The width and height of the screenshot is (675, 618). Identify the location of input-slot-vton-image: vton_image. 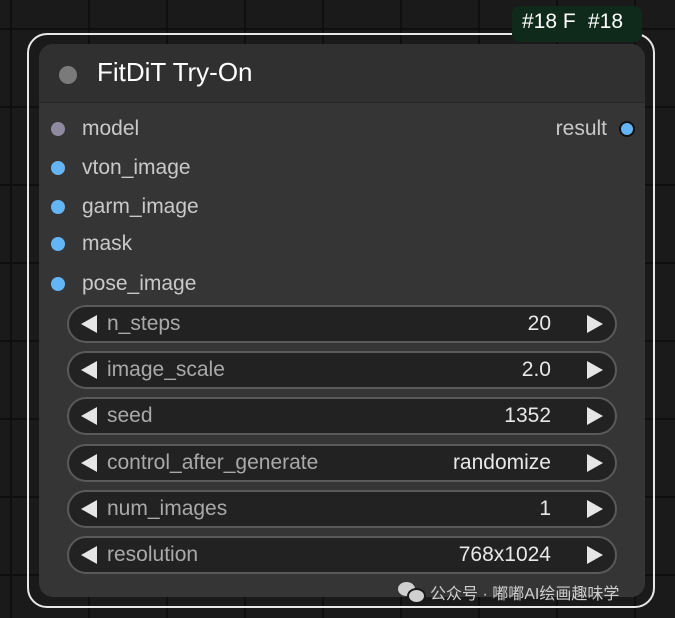
(121, 168).